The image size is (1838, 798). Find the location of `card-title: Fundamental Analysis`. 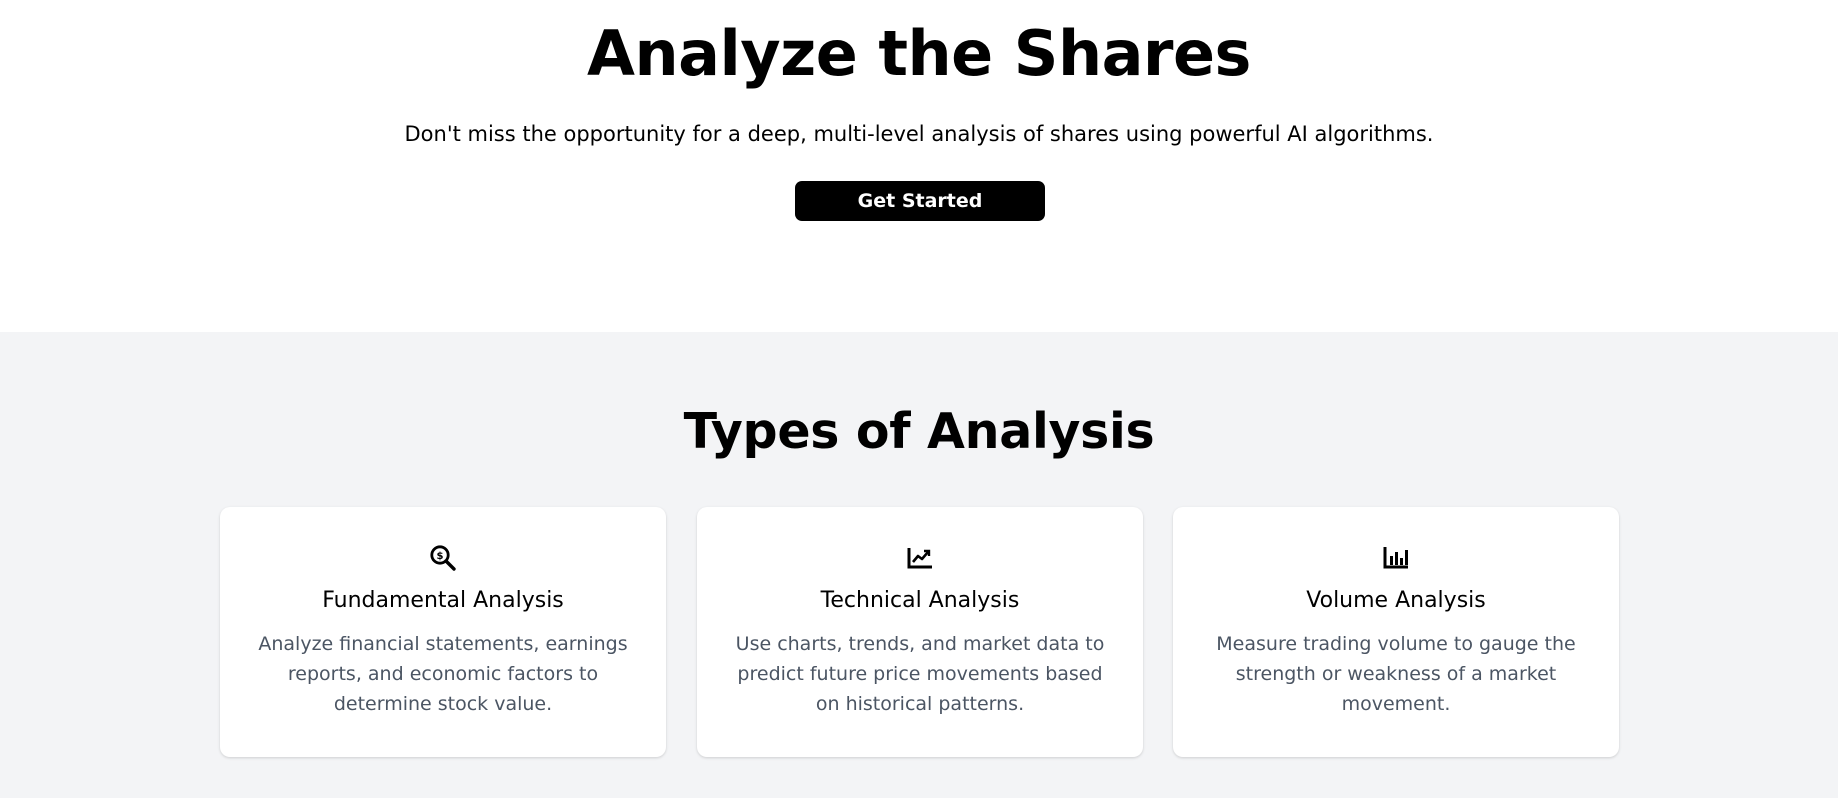

card-title: Fundamental Analysis is located at coordinates (443, 600).